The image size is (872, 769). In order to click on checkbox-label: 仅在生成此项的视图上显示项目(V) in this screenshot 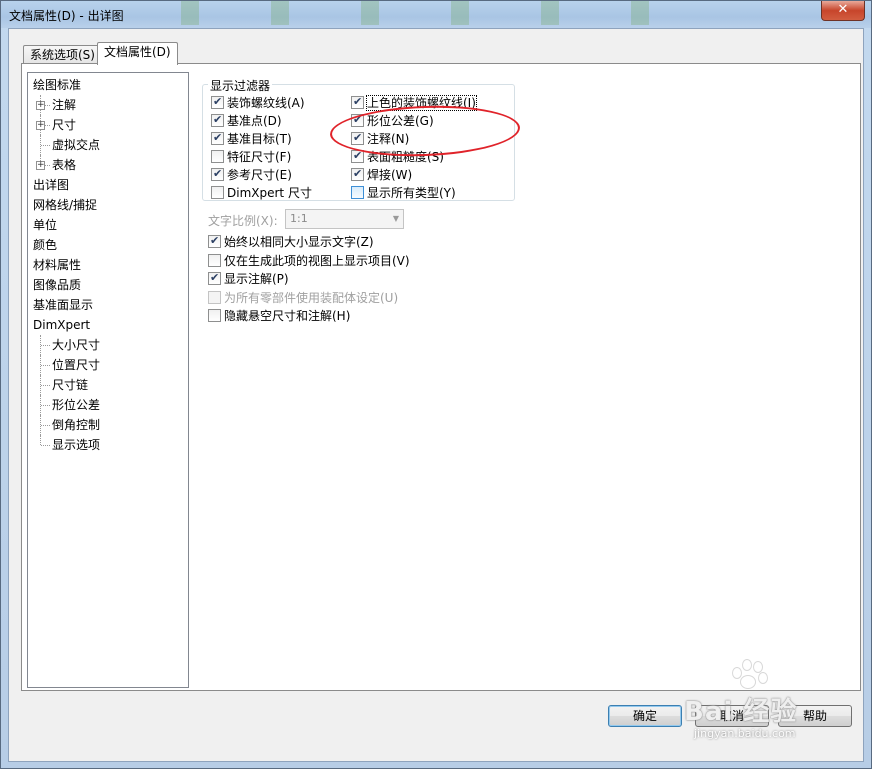, I will do `click(317, 260)`.